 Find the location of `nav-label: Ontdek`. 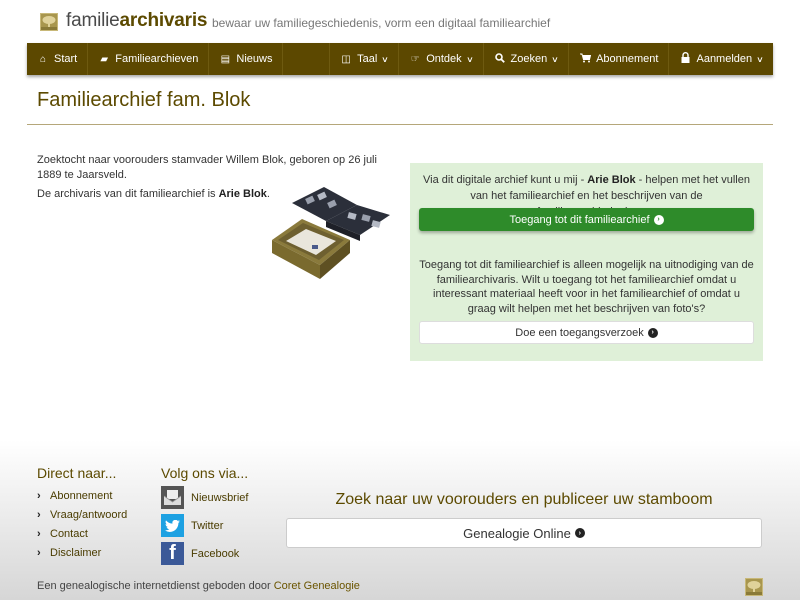

nav-label: Ontdek is located at coordinates (444, 59).